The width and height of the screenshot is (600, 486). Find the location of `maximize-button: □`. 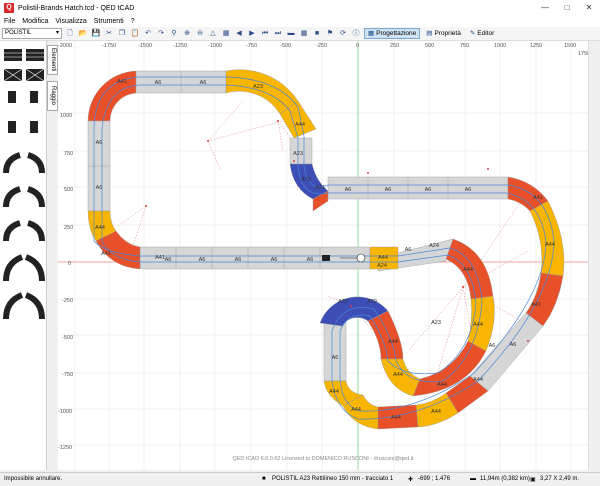

maximize-button: □ is located at coordinates (567, 8).